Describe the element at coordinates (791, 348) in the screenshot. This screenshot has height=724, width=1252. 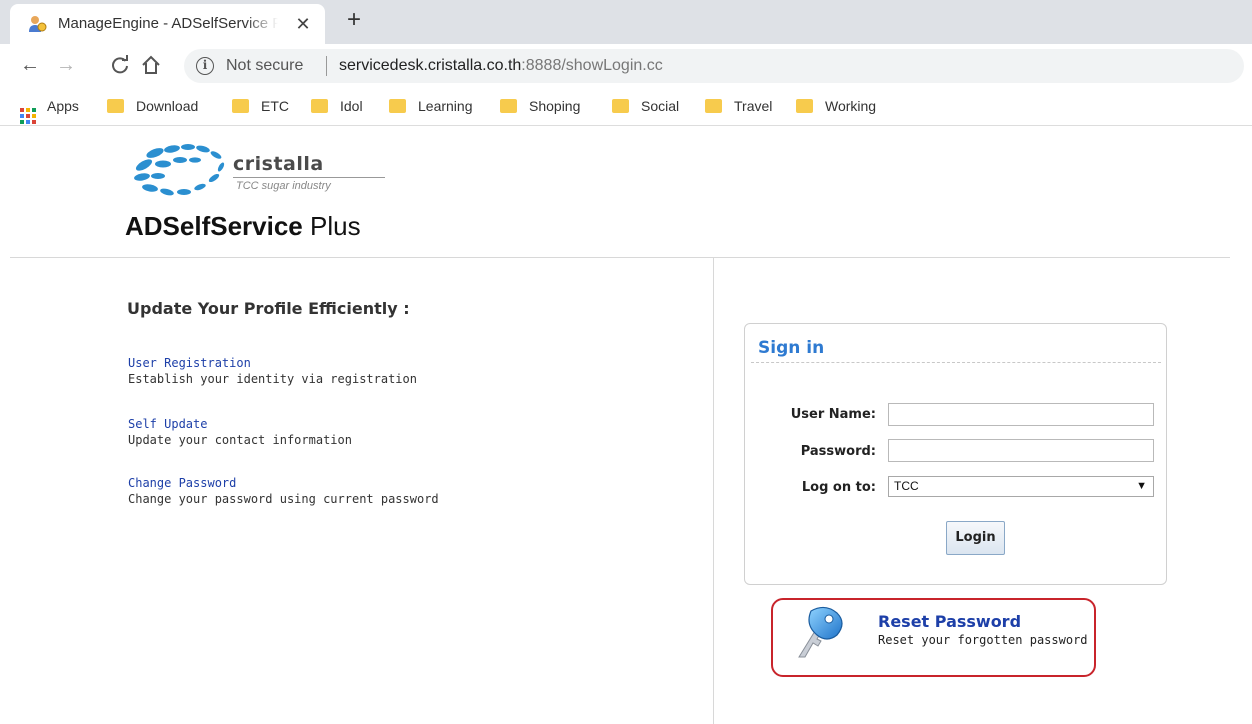
I see `sign-in-title: Sign in` at that location.